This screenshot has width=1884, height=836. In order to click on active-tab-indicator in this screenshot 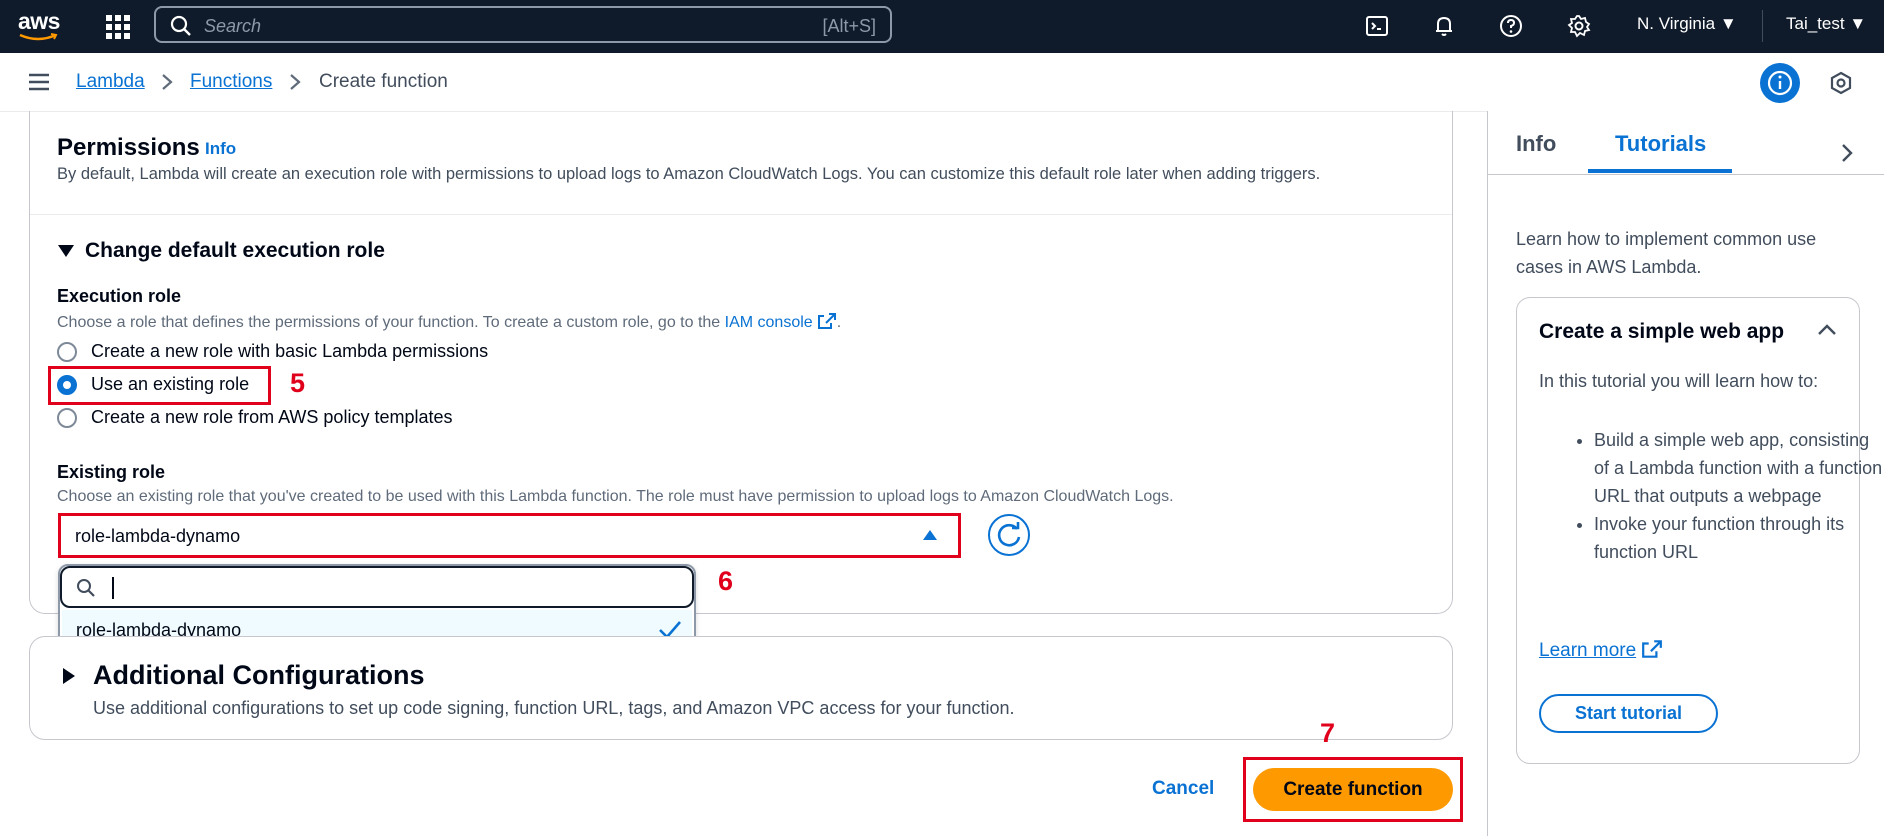, I will do `click(1660, 171)`.